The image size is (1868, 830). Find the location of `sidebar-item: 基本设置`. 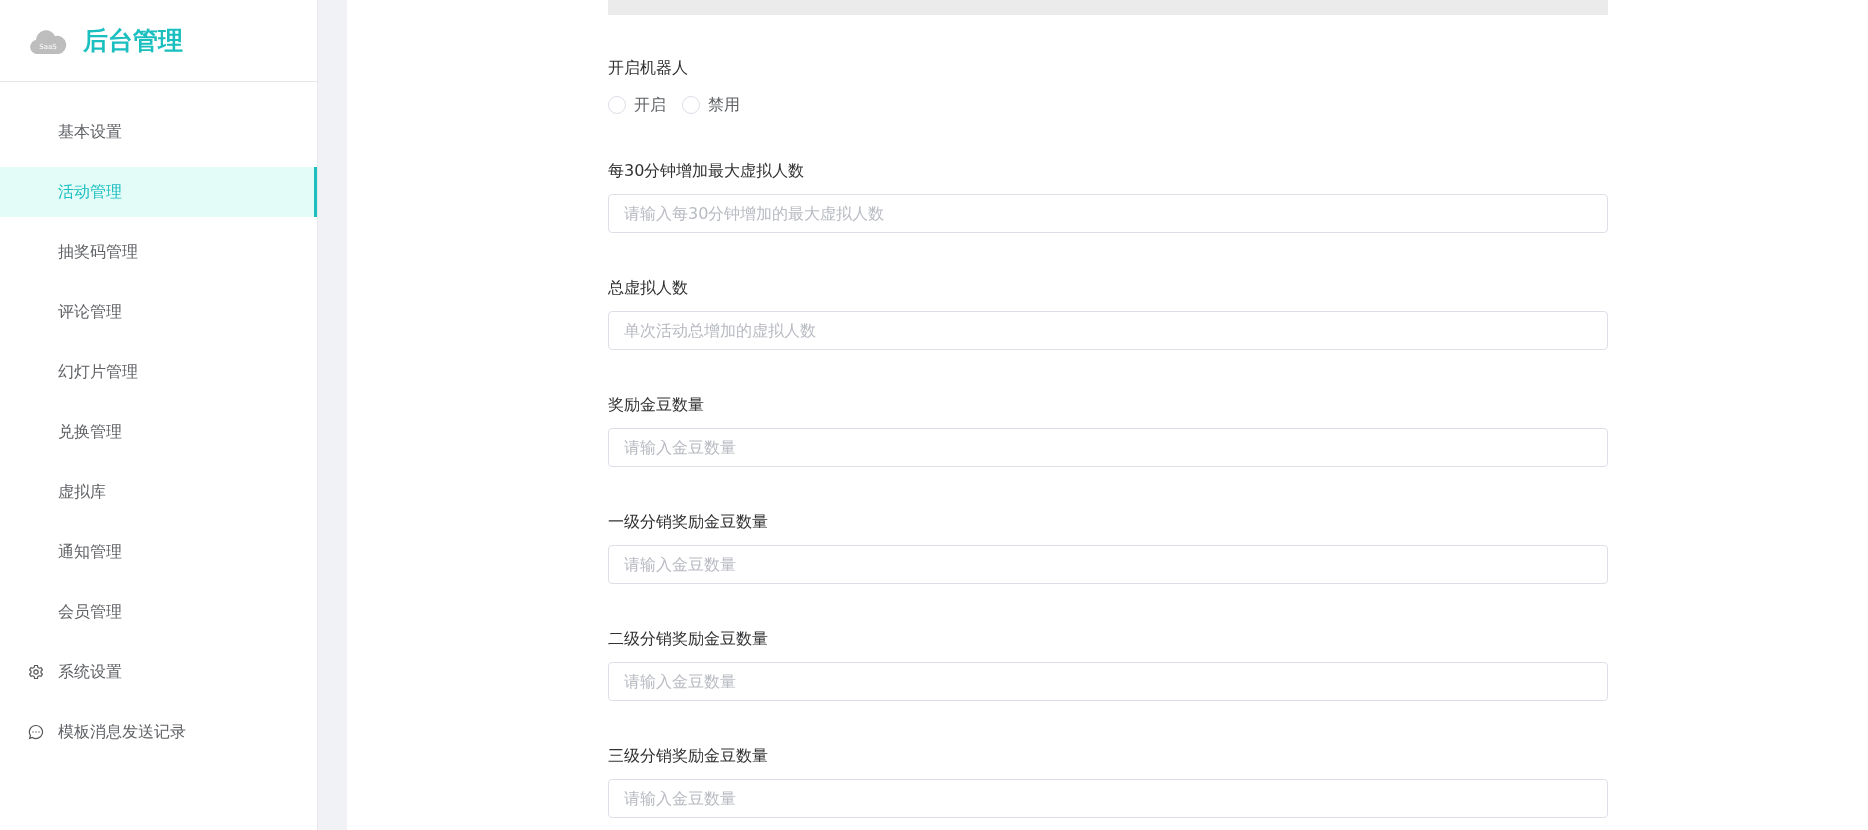

sidebar-item: 基本设置 is located at coordinates (158, 132).